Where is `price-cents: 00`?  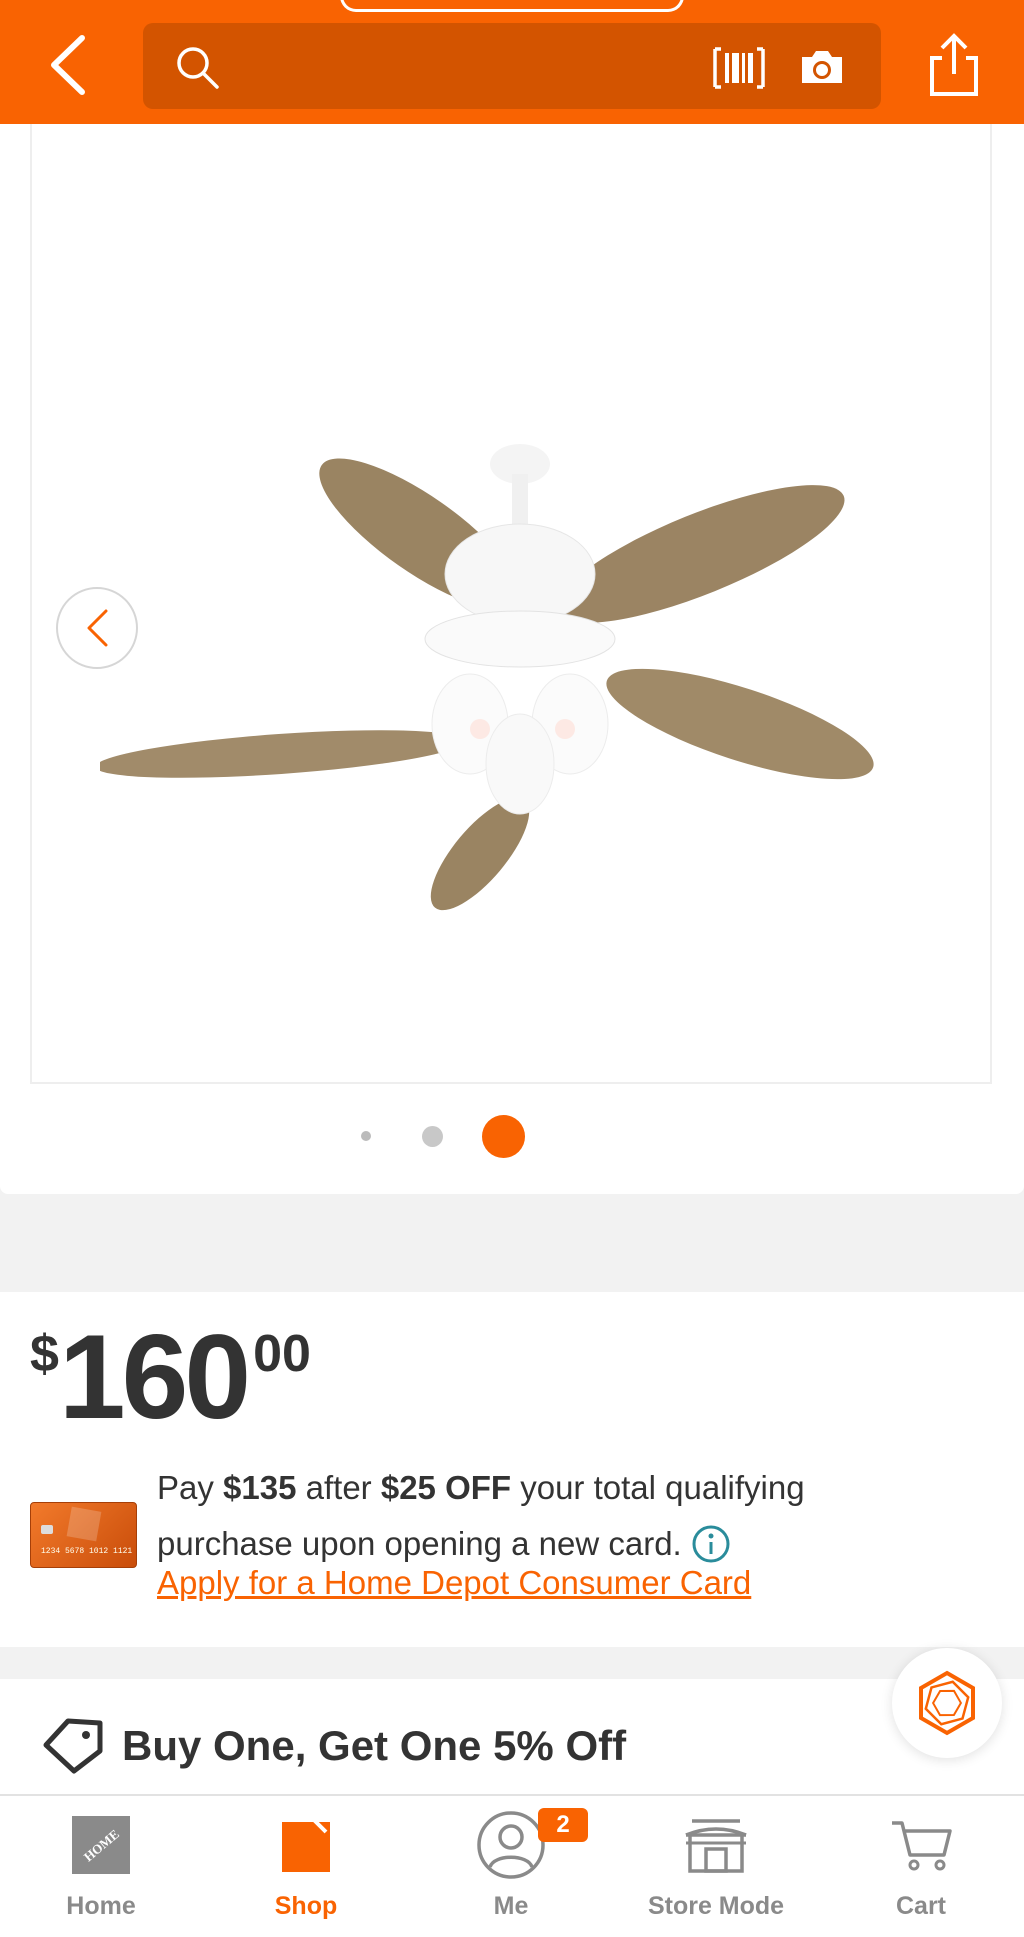 price-cents: 00 is located at coordinates (282, 1354).